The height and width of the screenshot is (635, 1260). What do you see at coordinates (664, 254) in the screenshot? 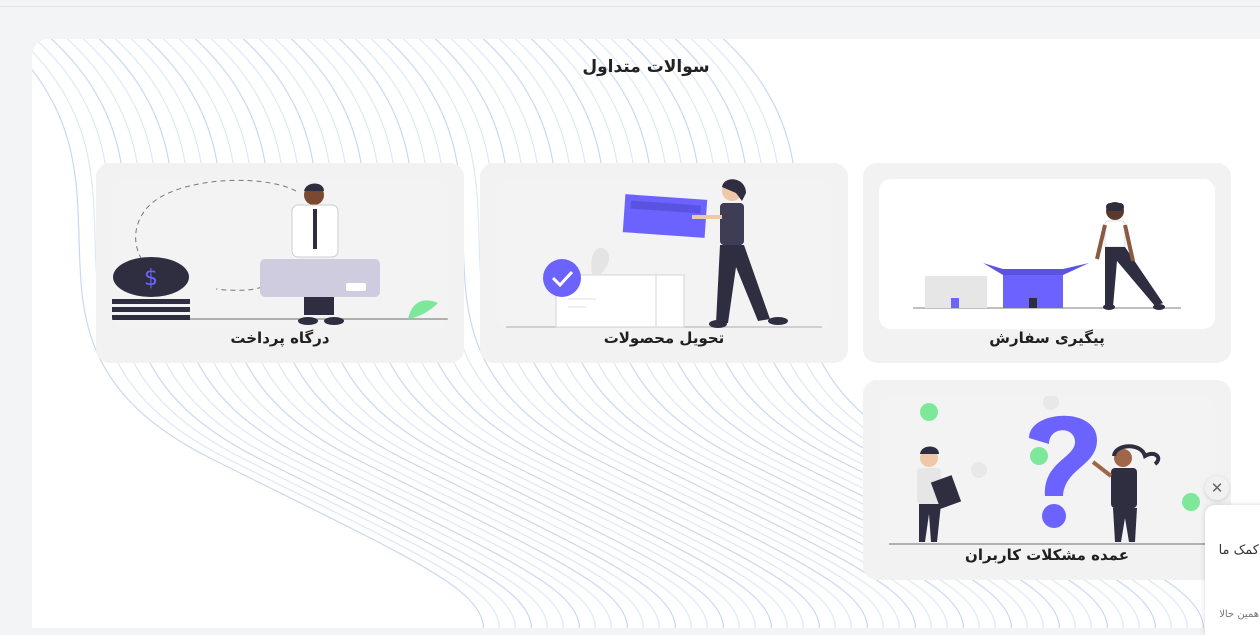
I see `product-delivery-illustration` at bounding box center [664, 254].